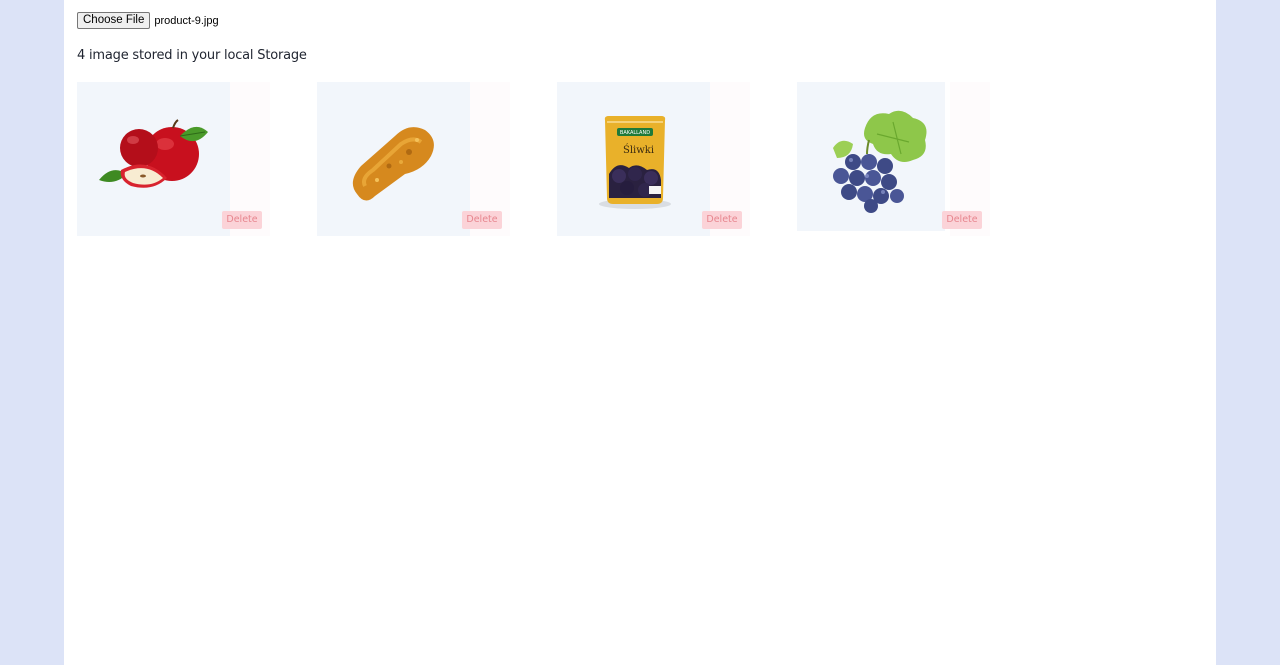  I want to click on package-brand: BAKALLAND, so click(635, 133).